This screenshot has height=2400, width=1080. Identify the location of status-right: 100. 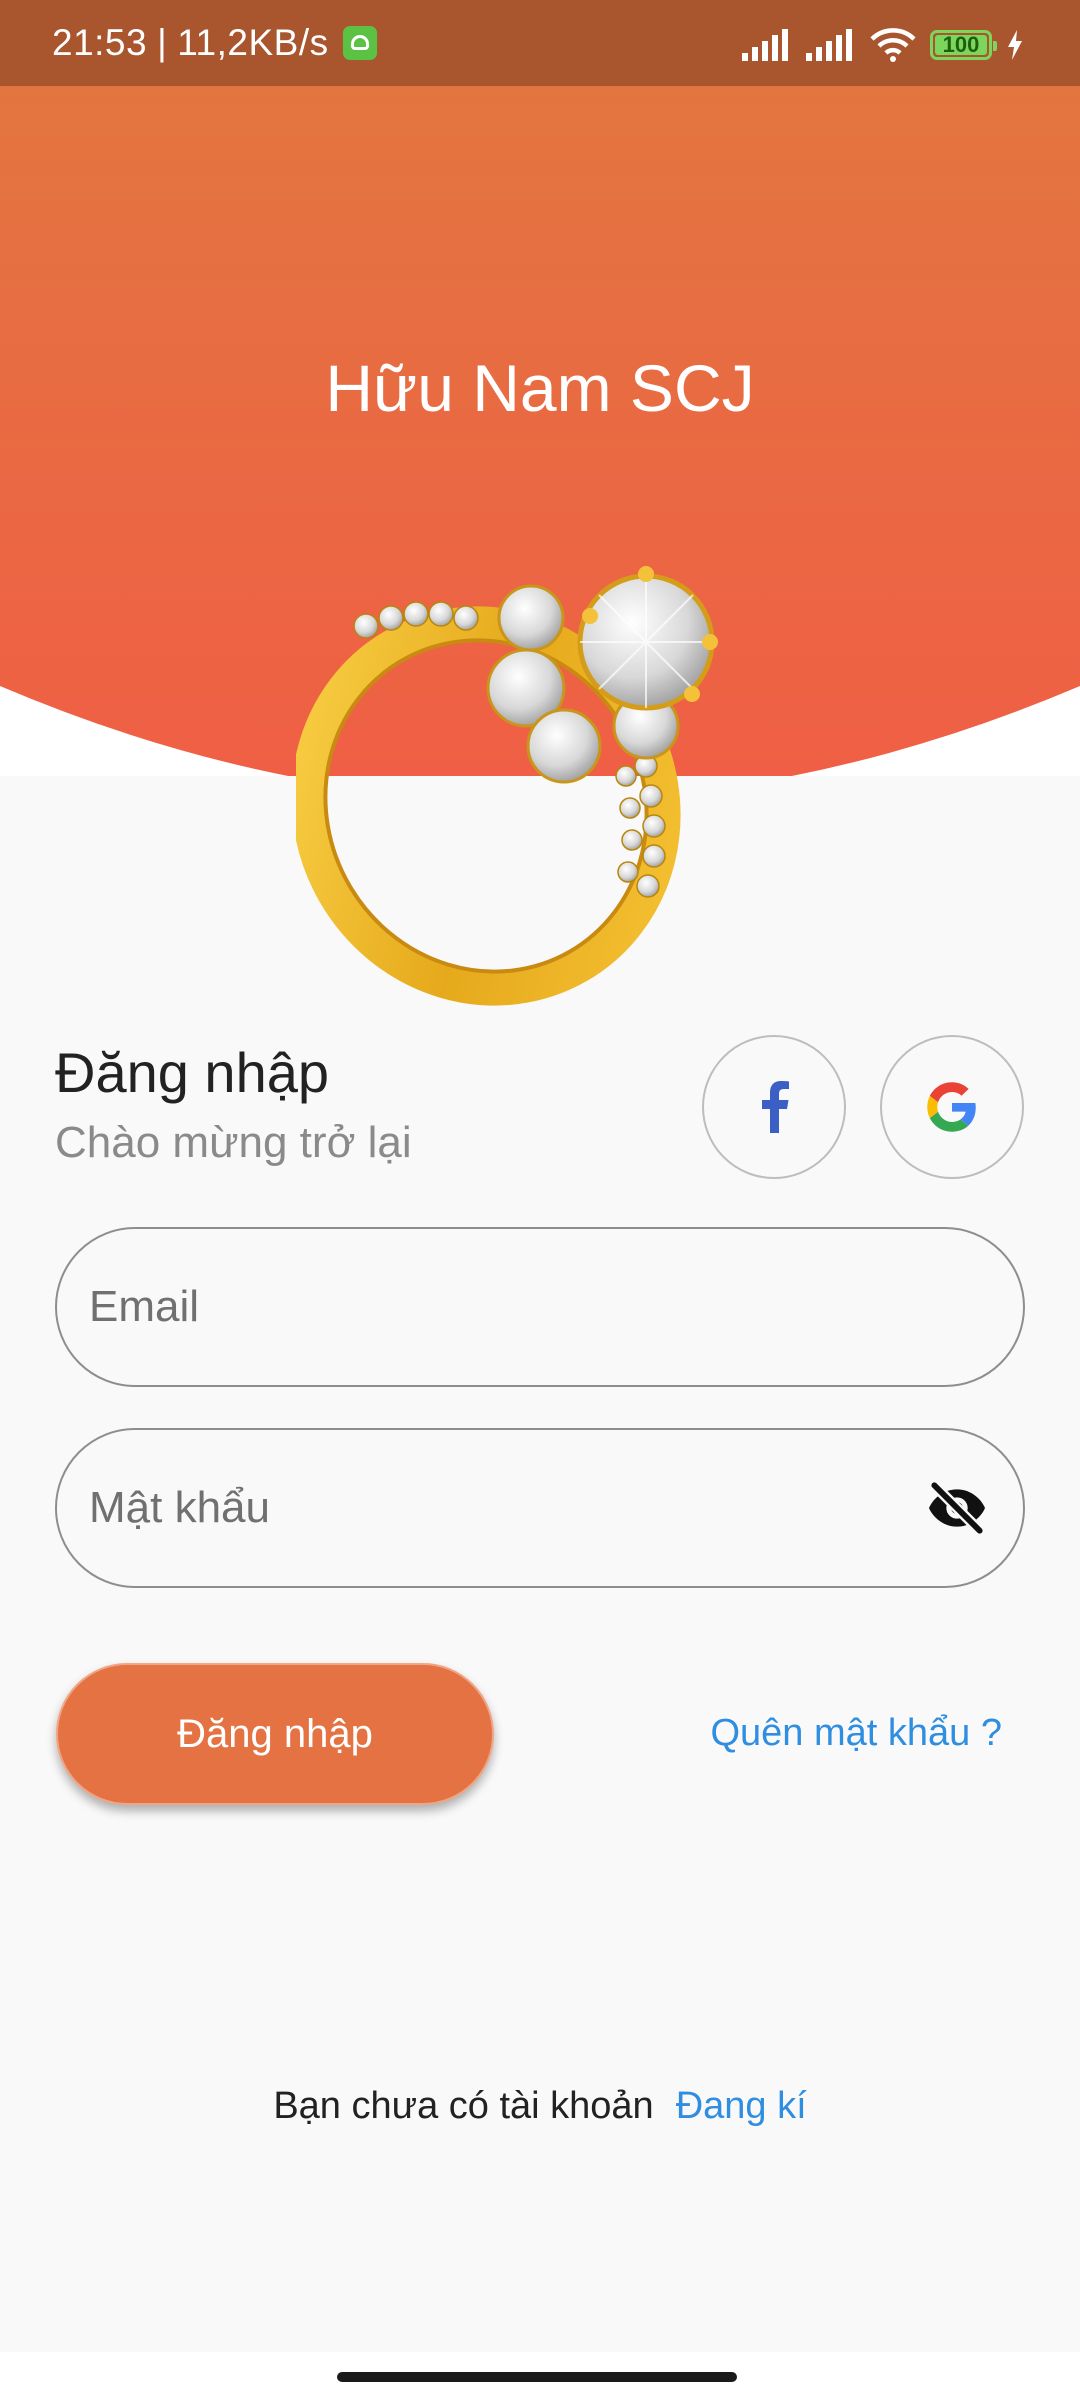
(883, 45).